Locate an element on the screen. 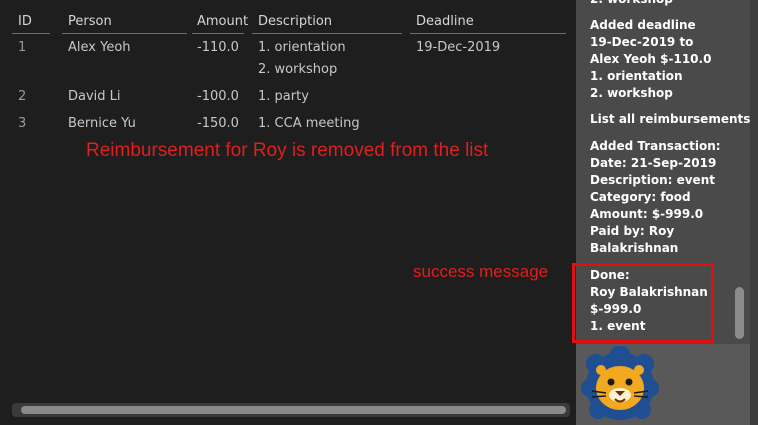  log-message-line: Date: 21-Sep-2019 is located at coordinates (653, 163).